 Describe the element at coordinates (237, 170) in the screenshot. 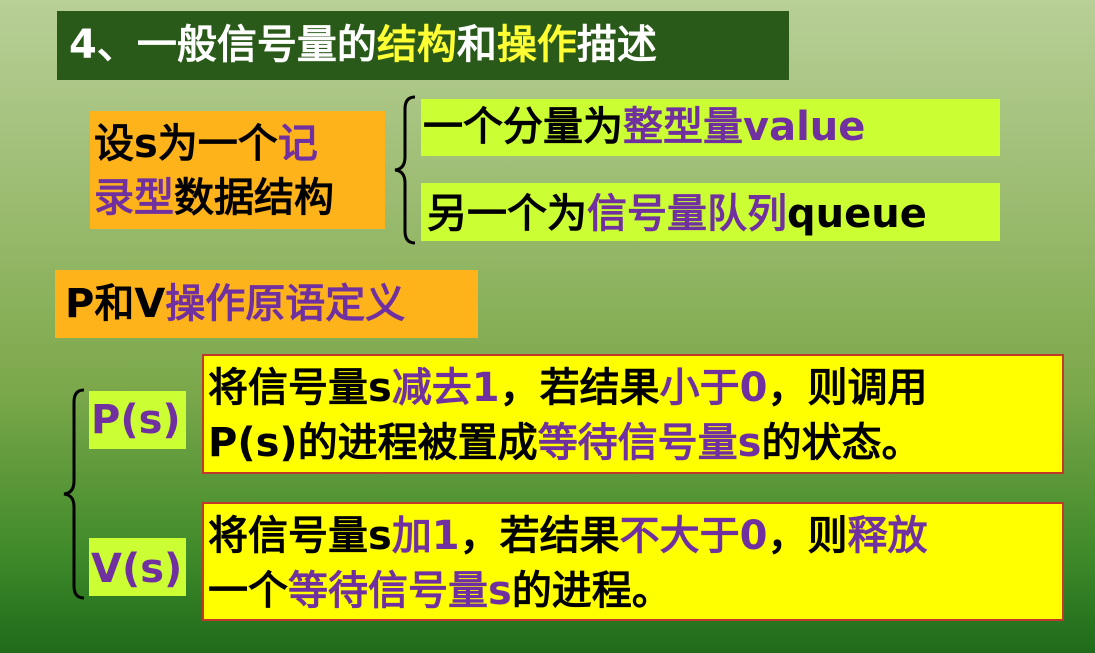

I see `record-definition-box: 设s为一个记 录型数据结构` at that location.